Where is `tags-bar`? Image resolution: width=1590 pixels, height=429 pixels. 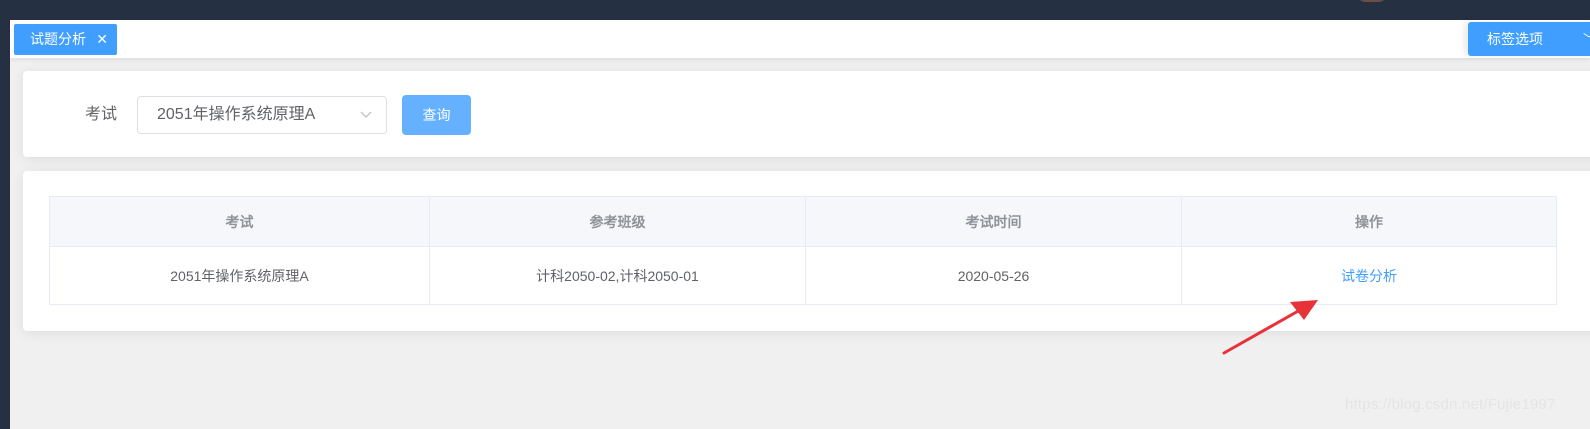 tags-bar is located at coordinates (800, 39).